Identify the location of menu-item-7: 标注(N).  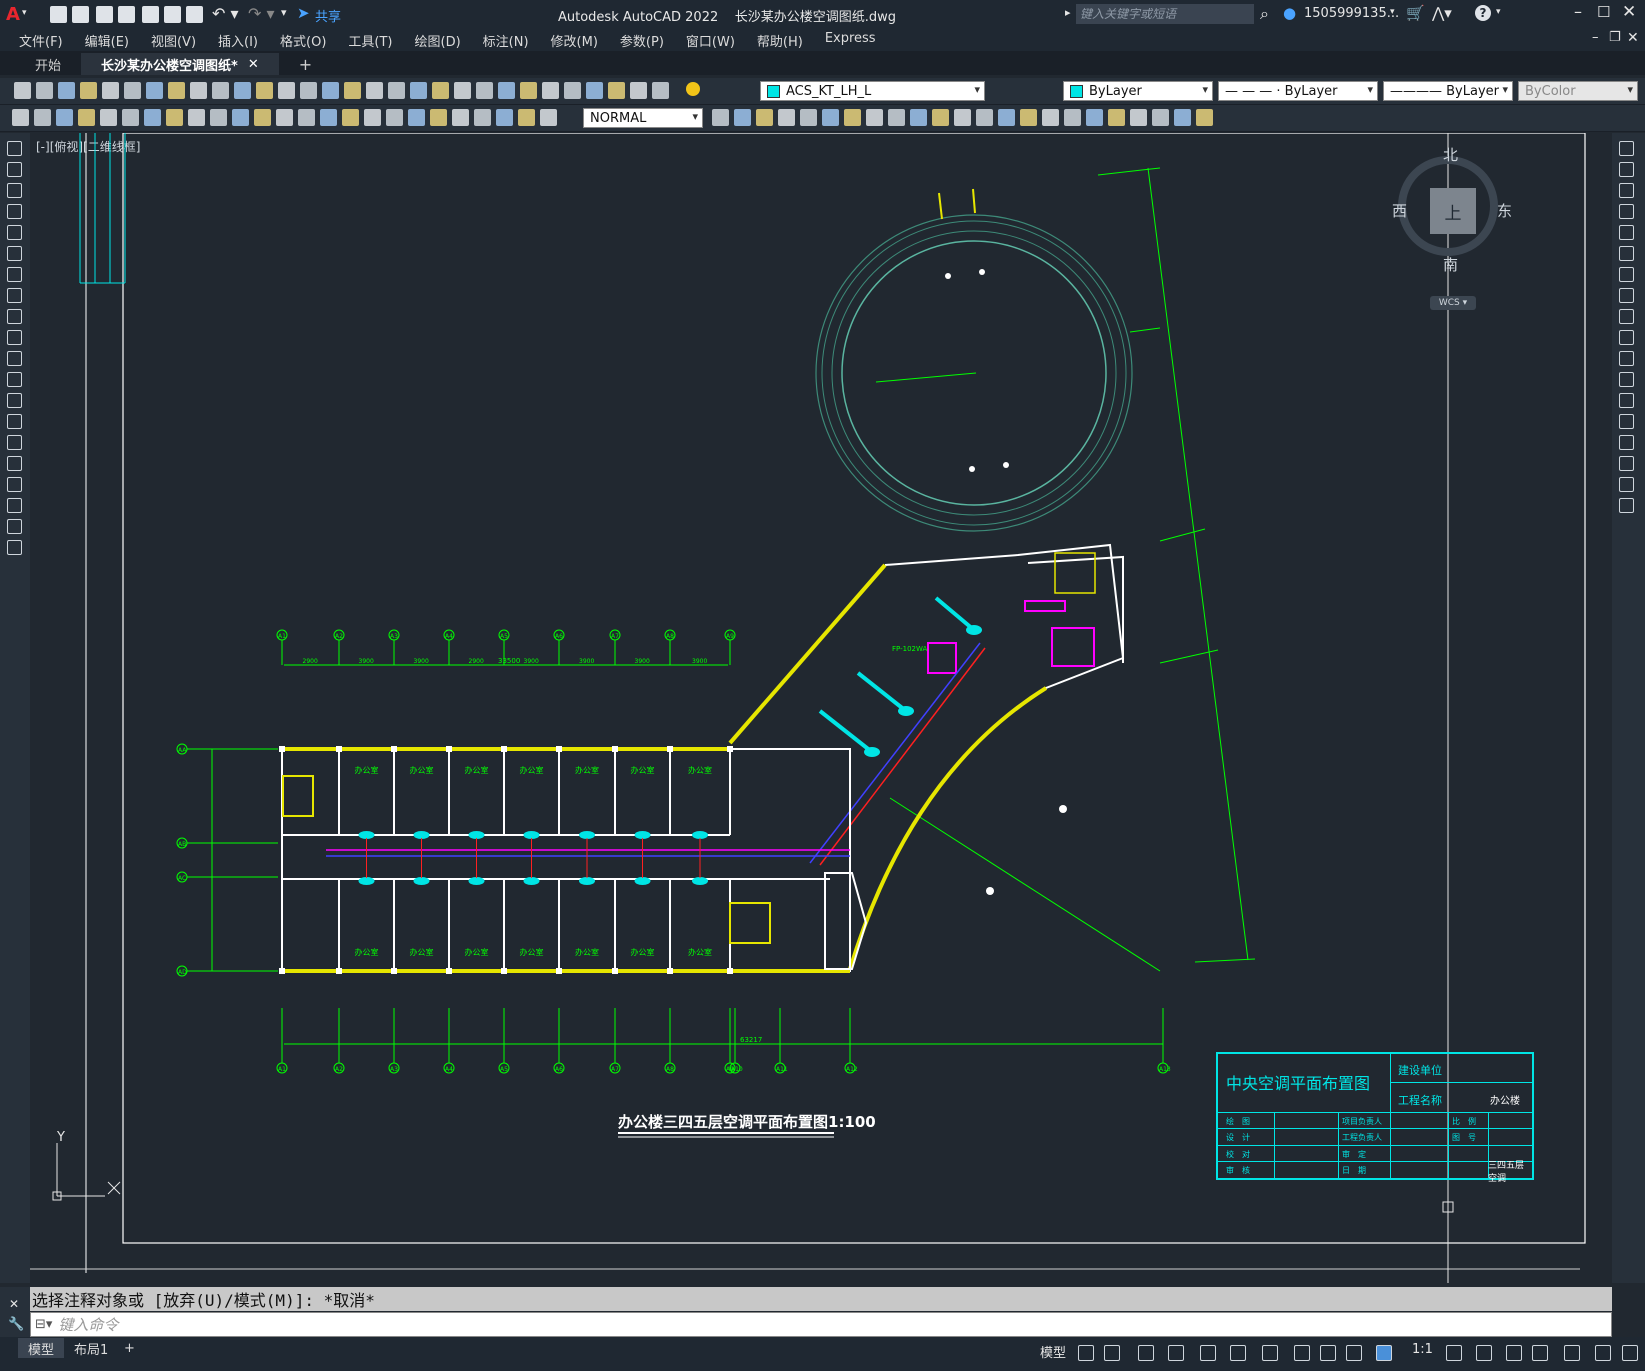
(506, 40).